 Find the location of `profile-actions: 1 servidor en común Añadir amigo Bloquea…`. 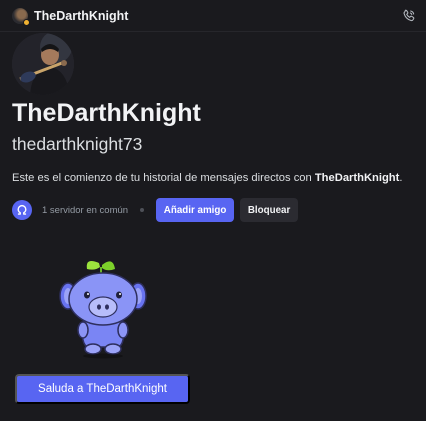

profile-actions: 1 servidor en común Añadir amigo Bloquea… is located at coordinates (155, 210).